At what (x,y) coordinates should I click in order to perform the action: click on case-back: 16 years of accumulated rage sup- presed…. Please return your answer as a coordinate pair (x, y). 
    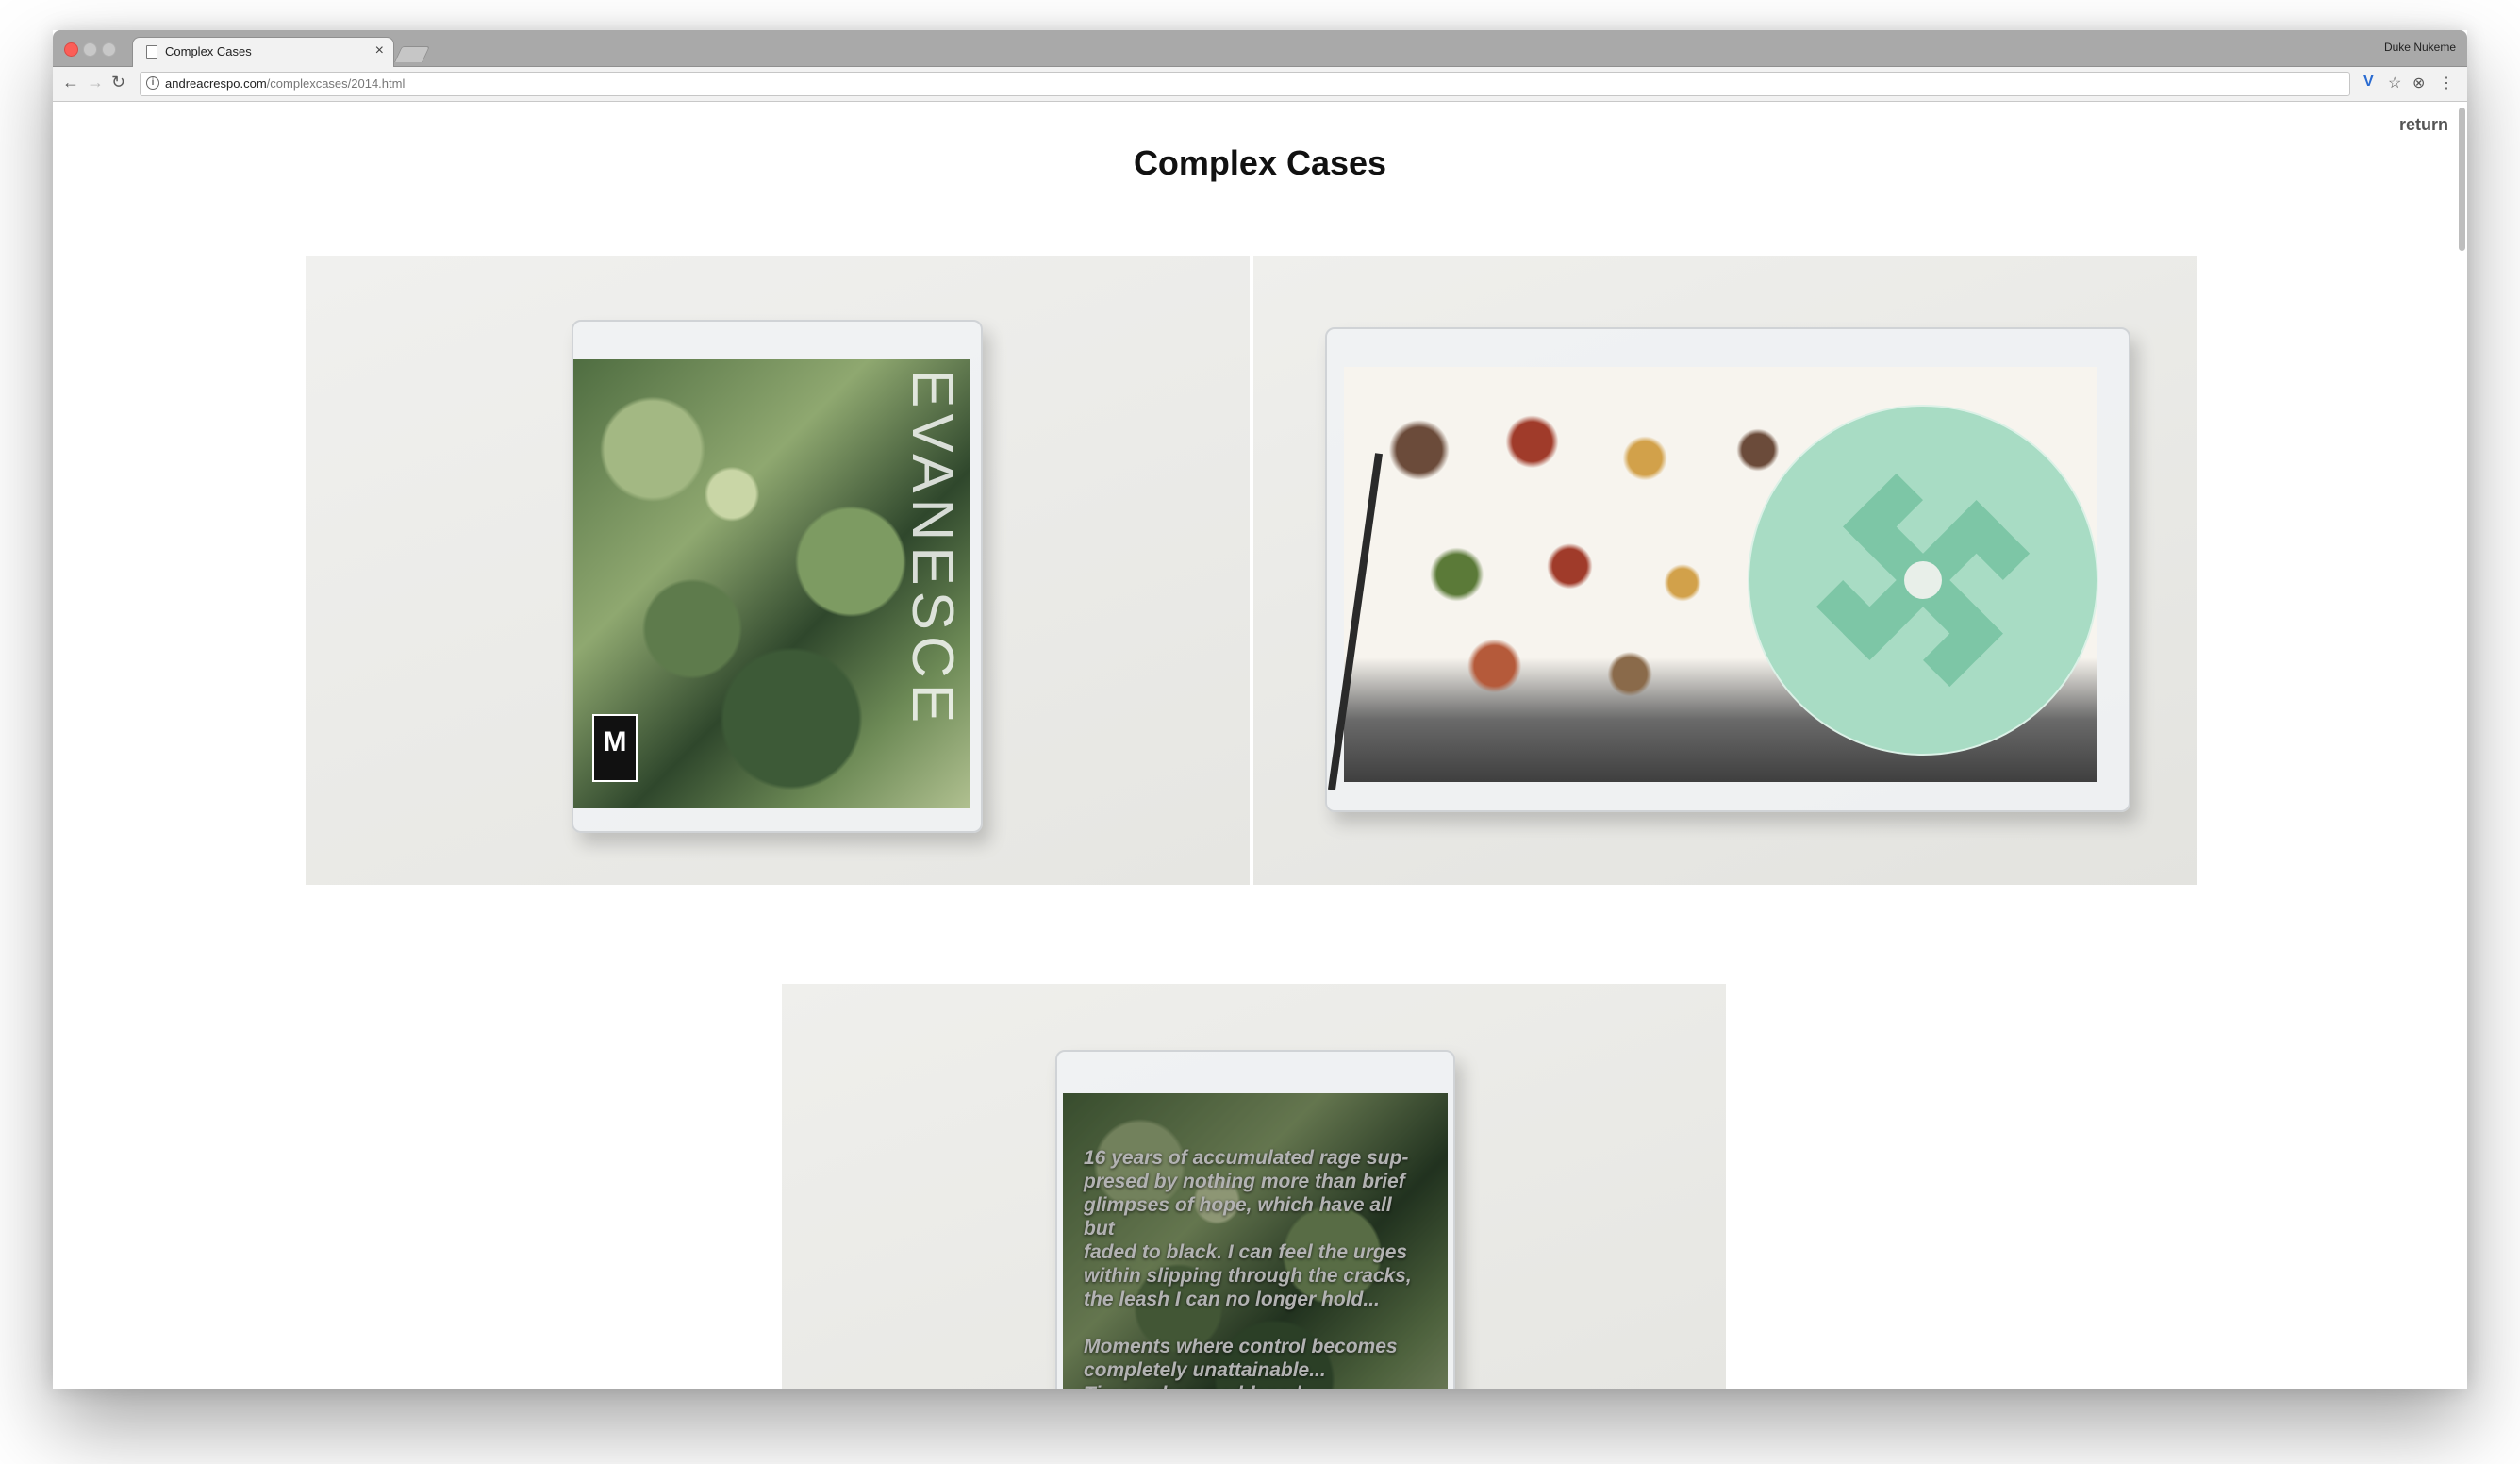
    Looking at the image, I should click on (1255, 1219).